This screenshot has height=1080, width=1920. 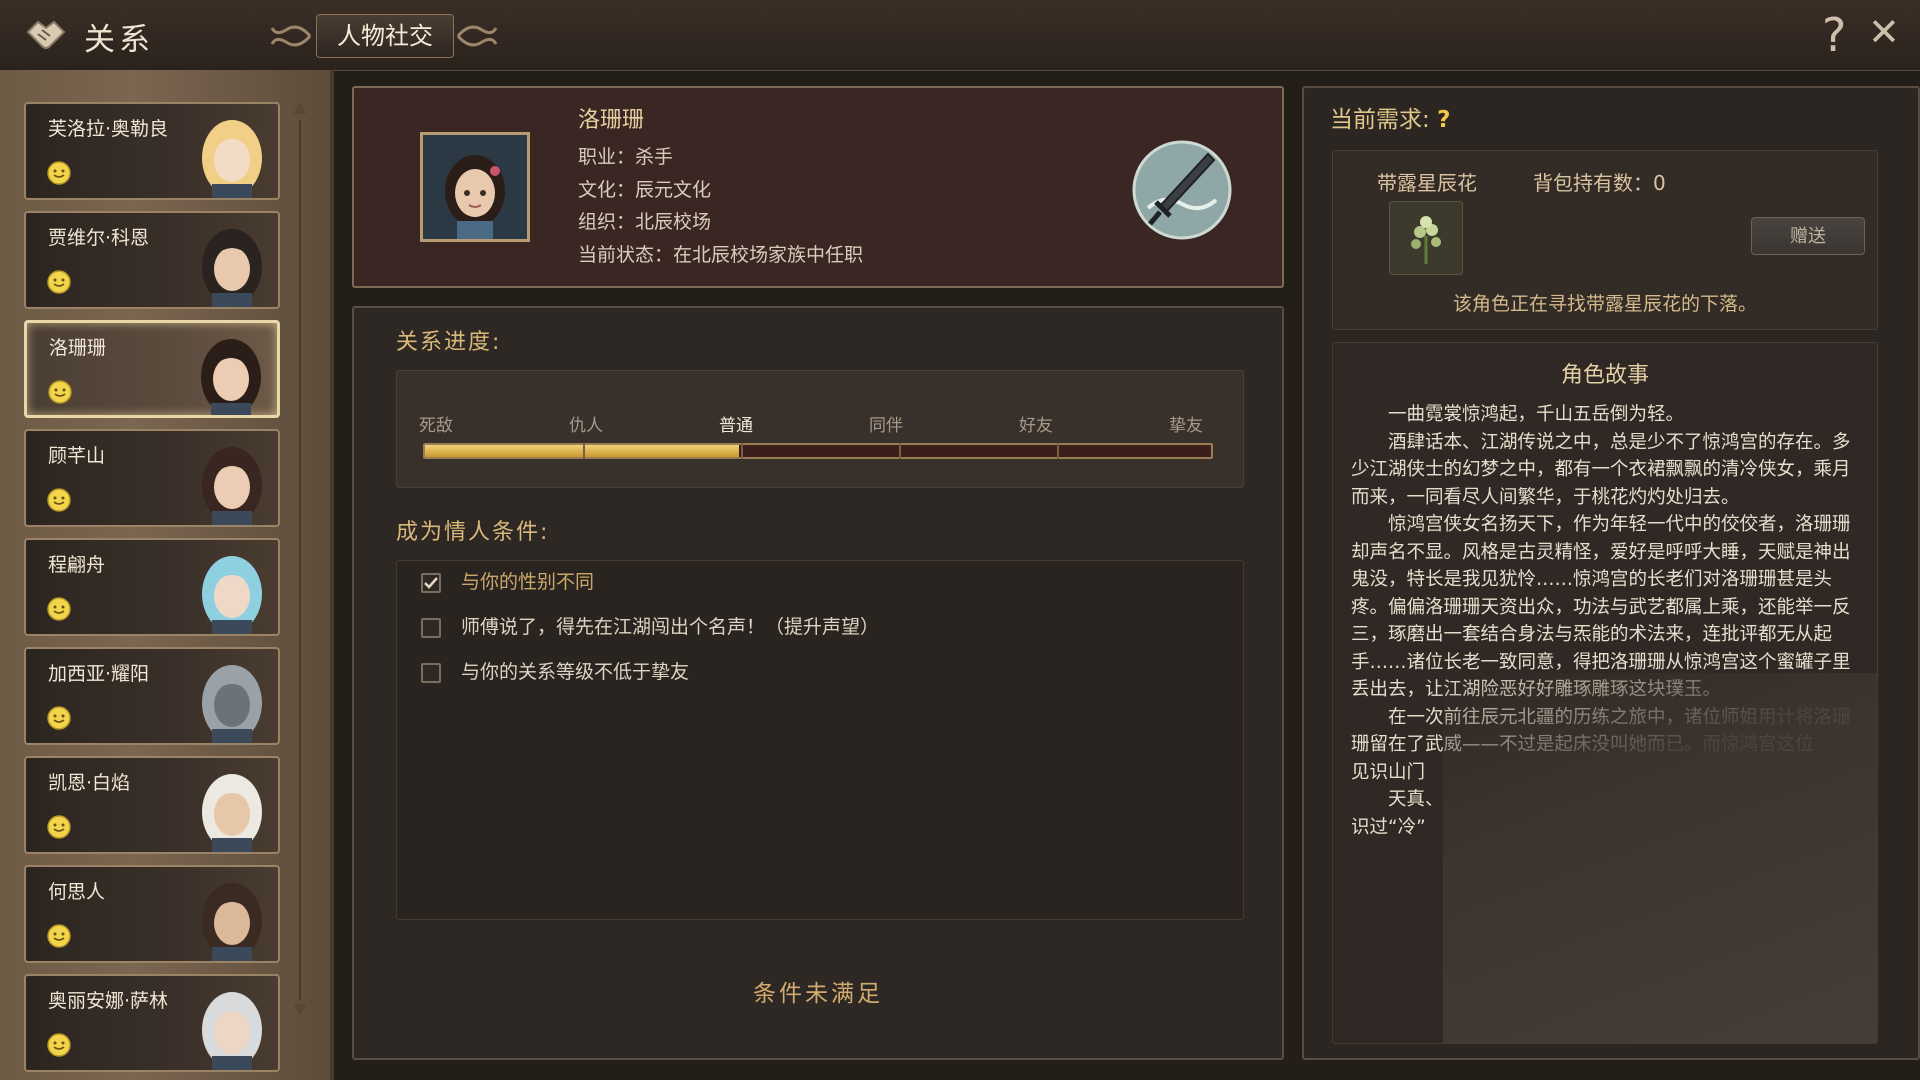 What do you see at coordinates (78, 348) in the screenshot?
I see `character-card-name: 洛珊珊` at bounding box center [78, 348].